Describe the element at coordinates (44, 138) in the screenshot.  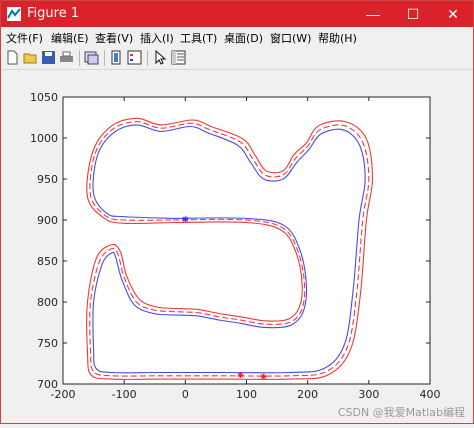
I see `y-tick-label: 1000` at that location.